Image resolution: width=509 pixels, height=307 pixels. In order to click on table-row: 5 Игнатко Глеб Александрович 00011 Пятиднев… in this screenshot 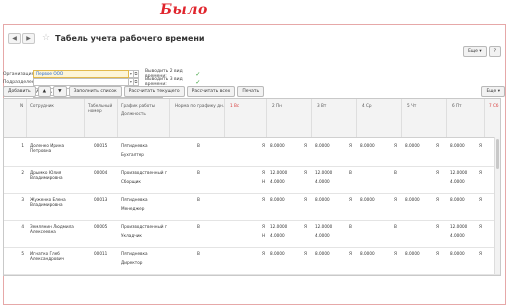, I will do `click(252, 261)`.